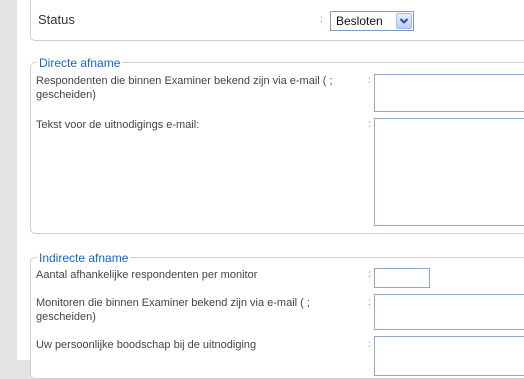 The image size is (524, 379). Describe the element at coordinates (359, 21) in the screenshot. I see `status-select-value: Besloten` at that location.